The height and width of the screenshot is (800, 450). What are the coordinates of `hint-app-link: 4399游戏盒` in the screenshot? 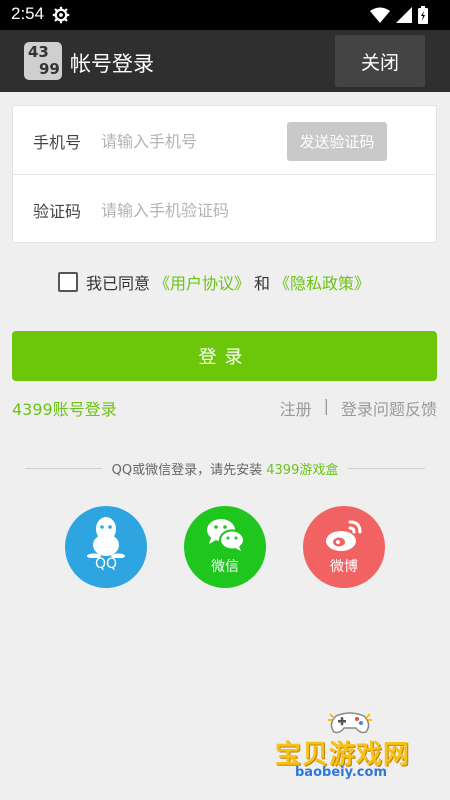 It's located at (302, 470).